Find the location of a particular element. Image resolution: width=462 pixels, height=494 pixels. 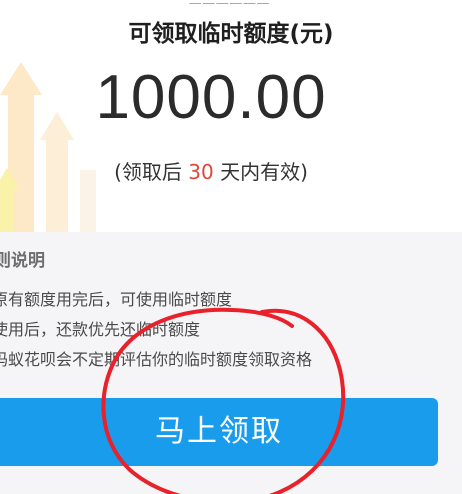

quota-amount: 1000.00 is located at coordinates (211, 97).